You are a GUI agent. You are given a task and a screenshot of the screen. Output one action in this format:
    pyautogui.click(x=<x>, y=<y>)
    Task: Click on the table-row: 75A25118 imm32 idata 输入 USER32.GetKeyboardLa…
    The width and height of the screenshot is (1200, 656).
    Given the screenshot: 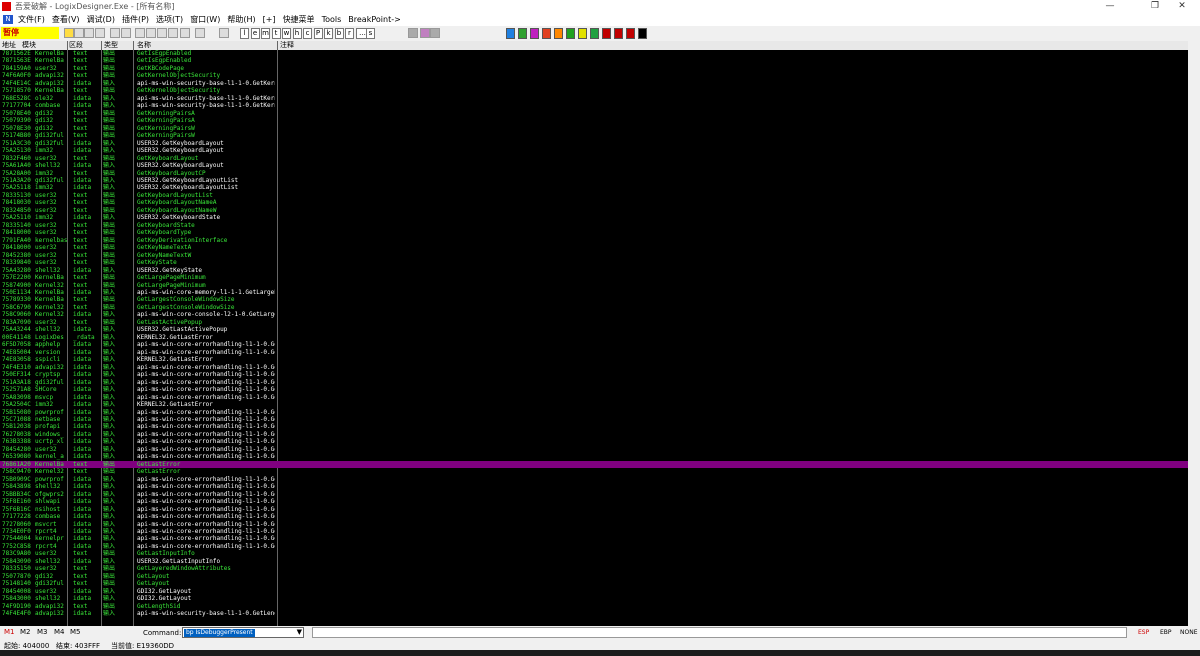 What is the action you would take?
    pyautogui.click(x=594, y=187)
    